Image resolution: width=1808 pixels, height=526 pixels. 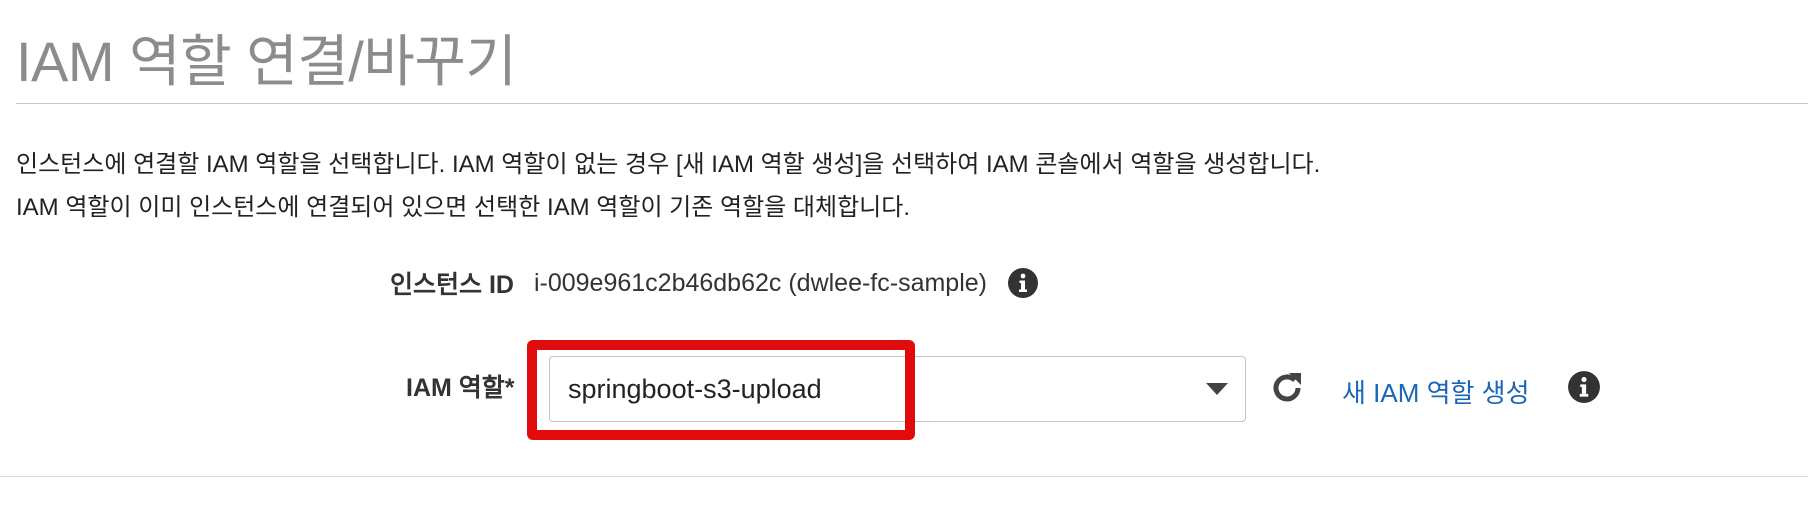 I want to click on iam-role-selected-value: springboot-s3-upload, so click(x=695, y=389).